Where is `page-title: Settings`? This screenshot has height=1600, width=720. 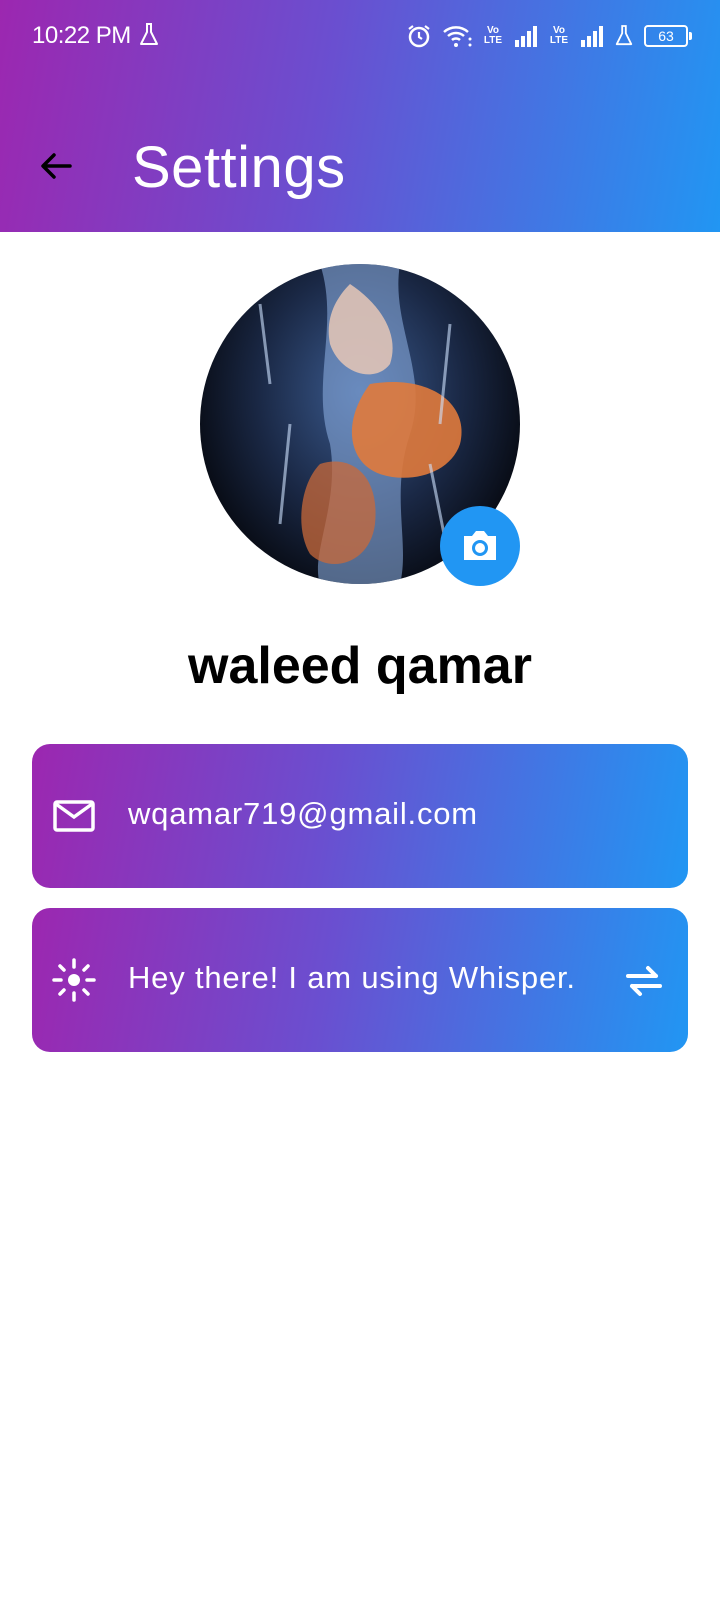 page-title: Settings is located at coordinates (239, 167).